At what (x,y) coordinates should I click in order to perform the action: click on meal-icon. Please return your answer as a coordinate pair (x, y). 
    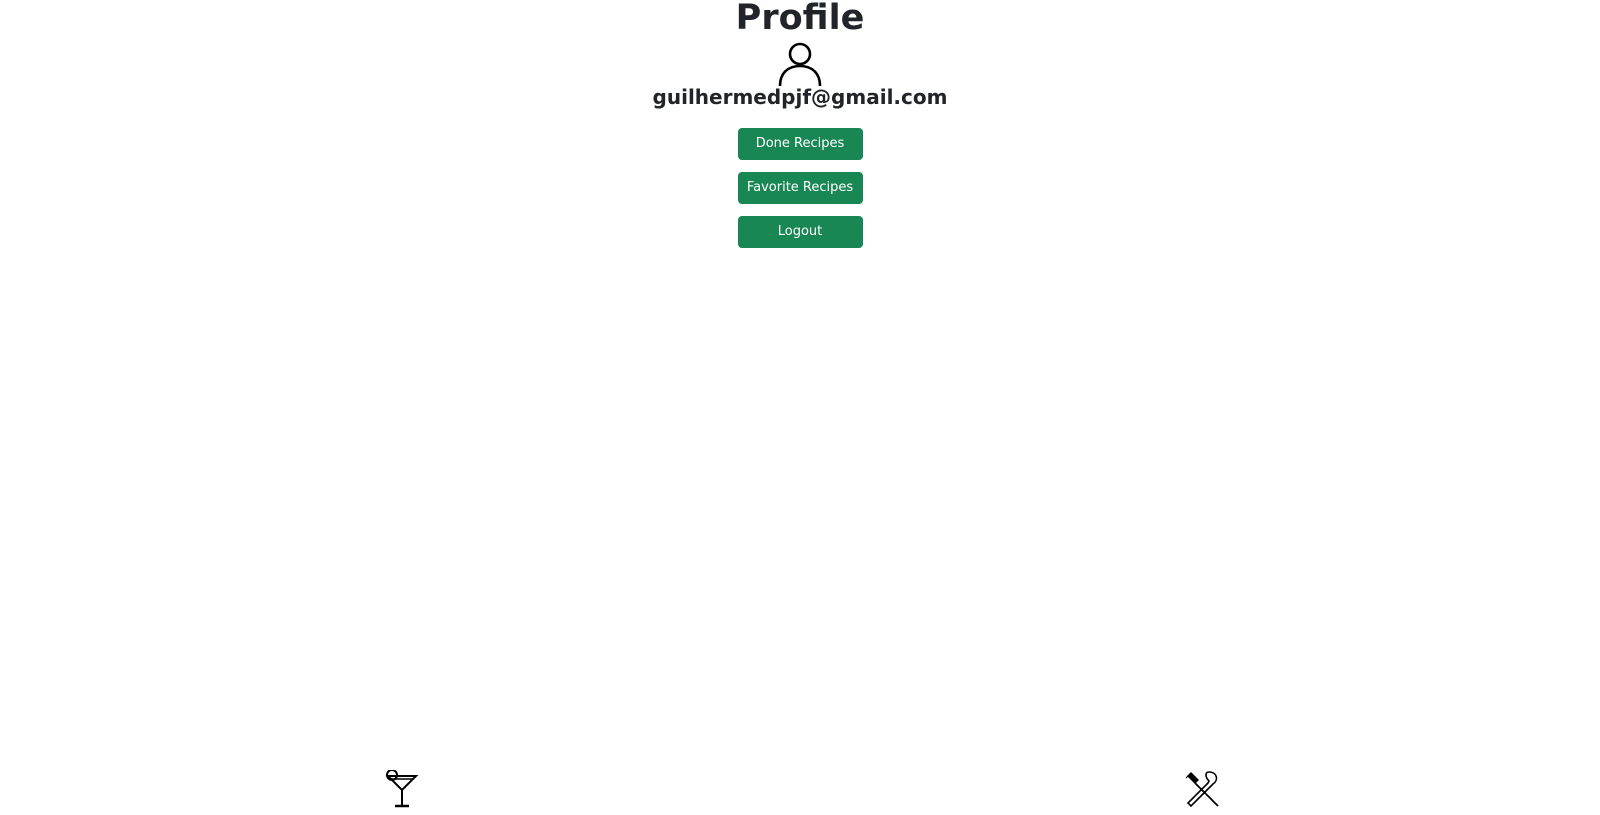
    Looking at the image, I should click on (1202, 789).